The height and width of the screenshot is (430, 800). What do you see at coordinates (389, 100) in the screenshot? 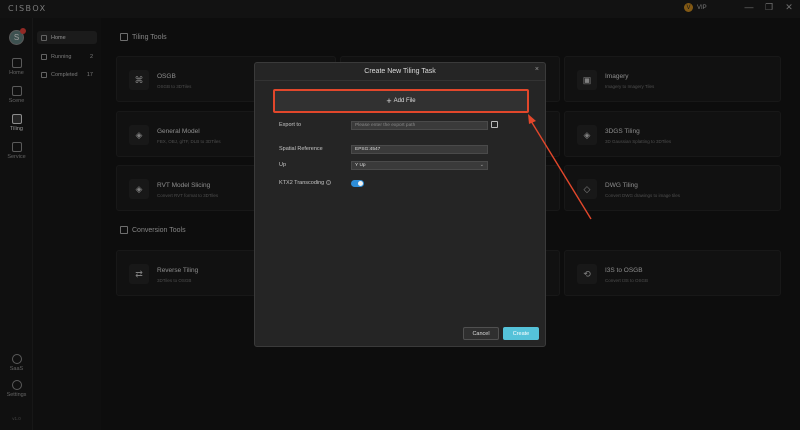
I see `plus-icon: +` at bounding box center [389, 100].